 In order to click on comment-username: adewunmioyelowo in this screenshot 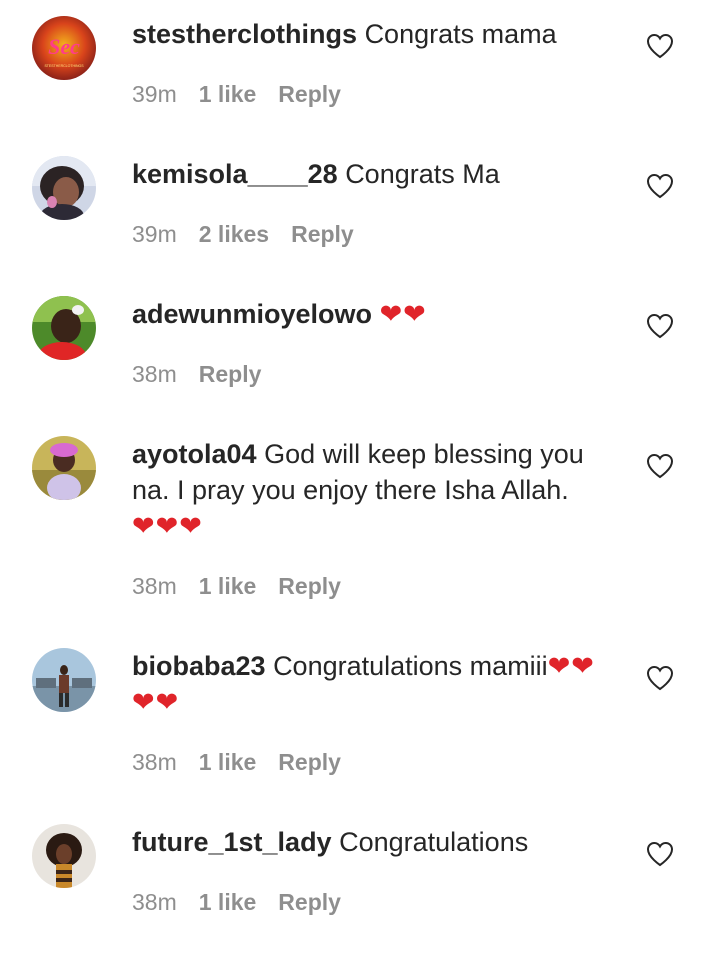, I will do `click(252, 314)`.